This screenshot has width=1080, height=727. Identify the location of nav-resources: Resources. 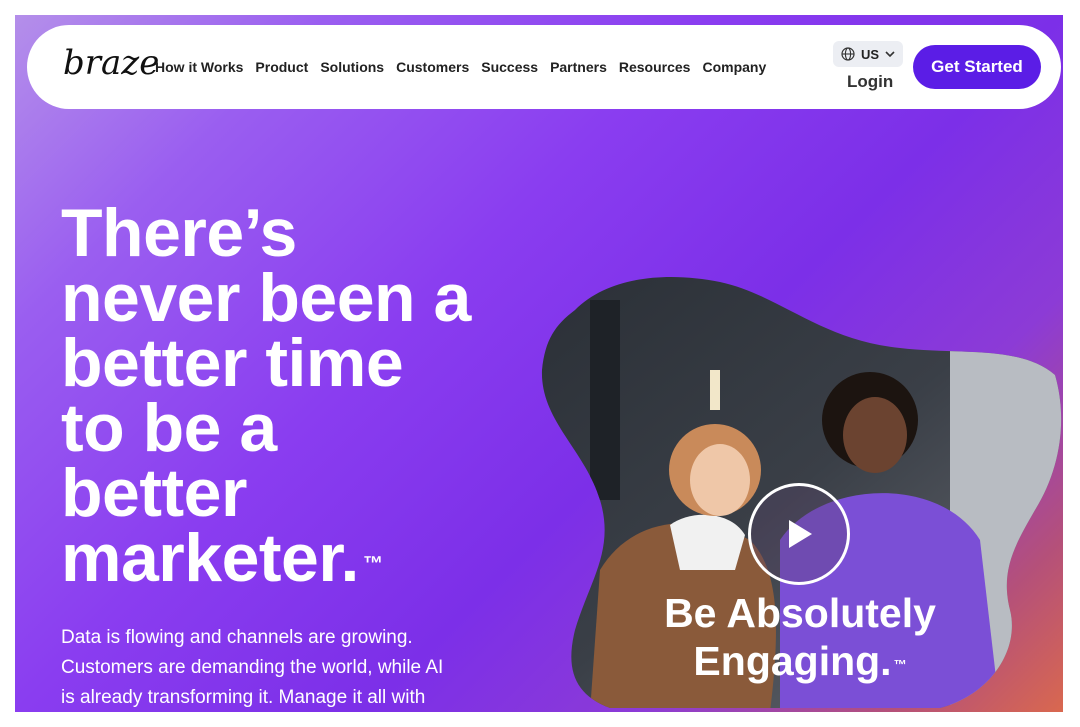
(655, 67).